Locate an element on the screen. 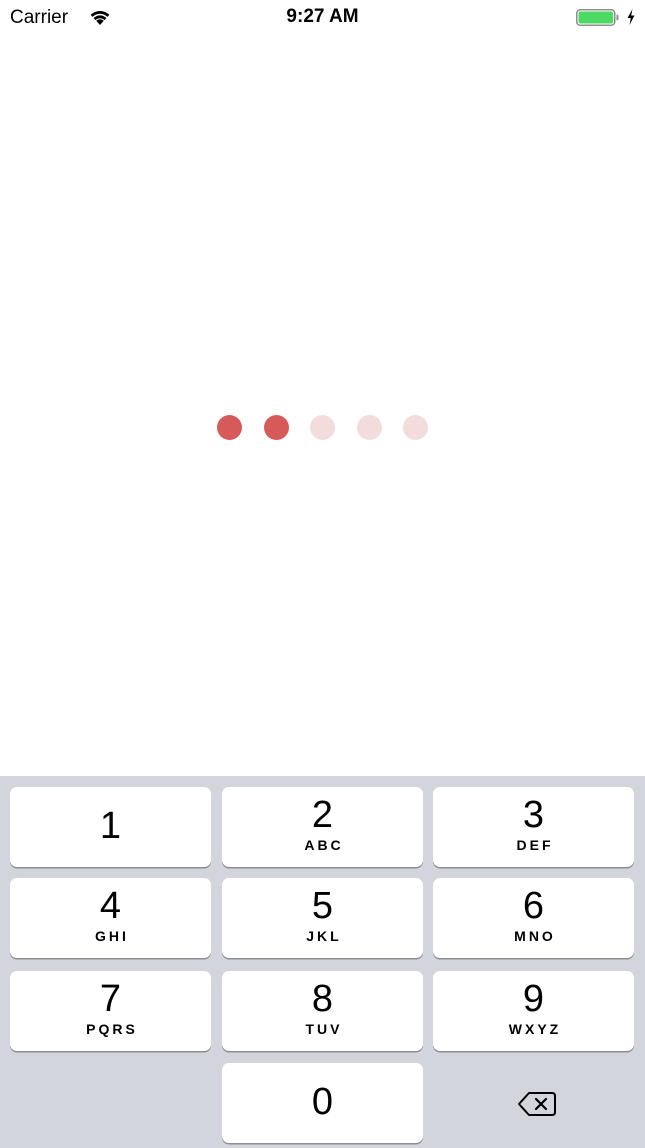 The height and width of the screenshot is (1148, 645). key-letters: DEF is located at coordinates (535, 845).